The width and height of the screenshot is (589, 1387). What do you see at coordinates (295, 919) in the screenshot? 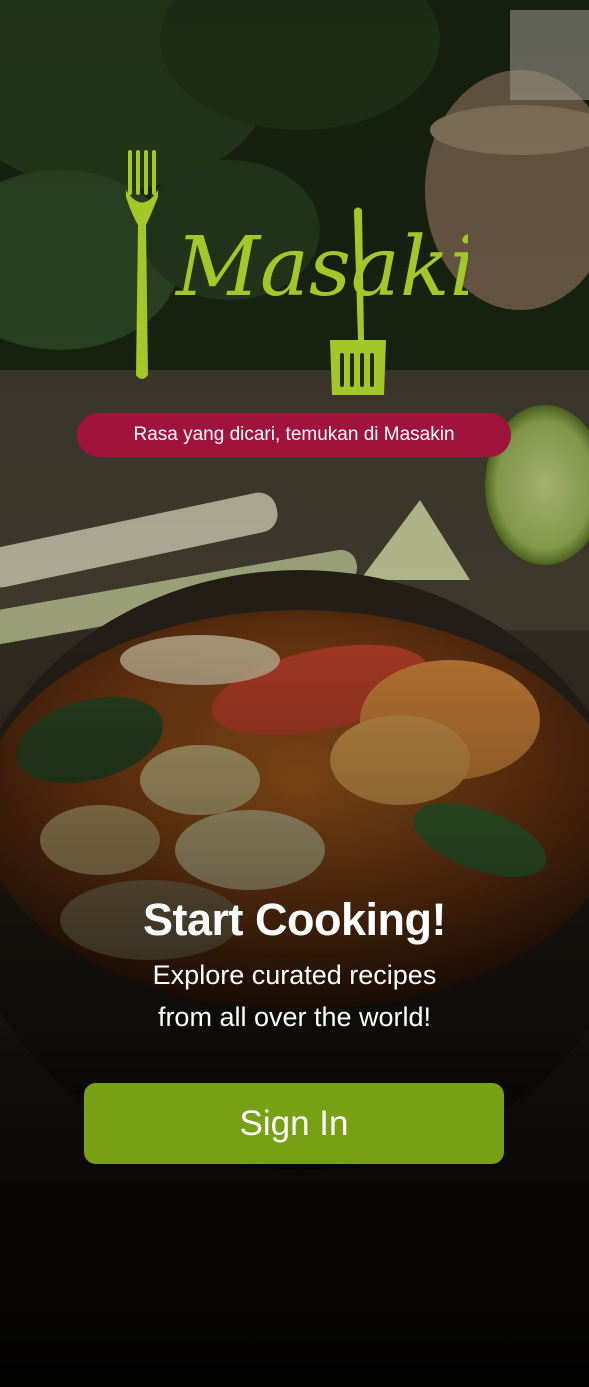
I see `page-title: Start Cooking!` at bounding box center [295, 919].